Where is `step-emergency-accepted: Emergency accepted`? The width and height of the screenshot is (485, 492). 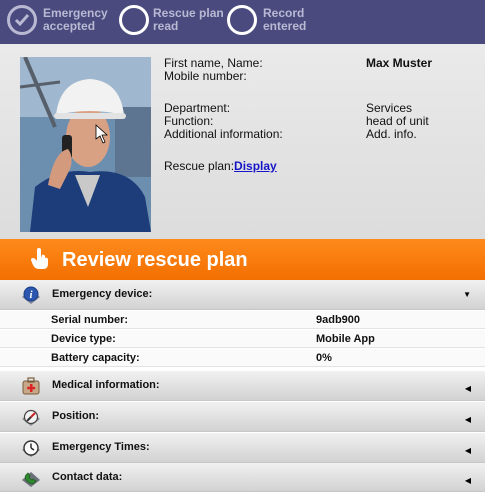 step-emergency-accepted: Emergency accepted is located at coordinates (57, 20).